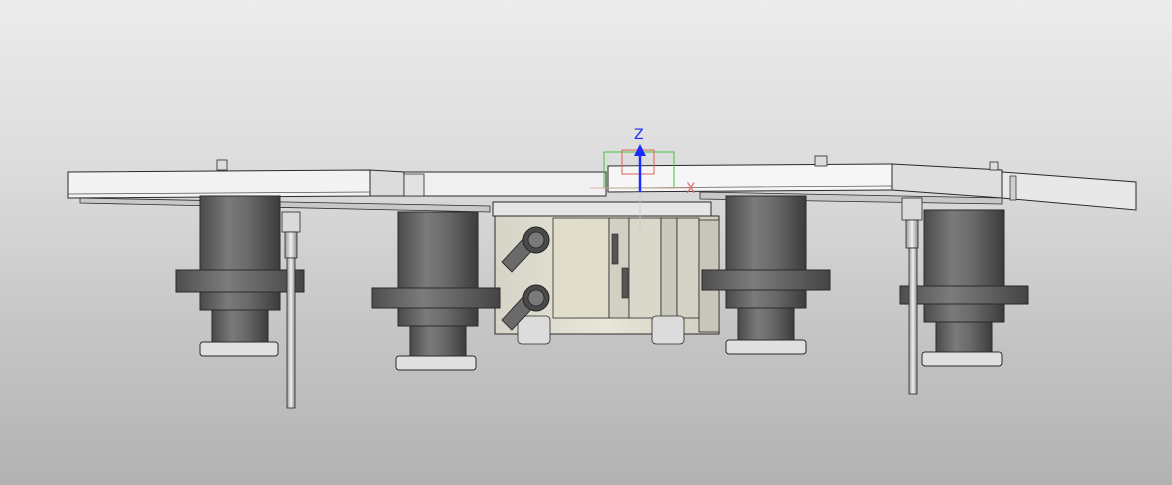 The height and width of the screenshot is (485, 1172). I want to click on z-axis-label: Z, so click(639, 135).